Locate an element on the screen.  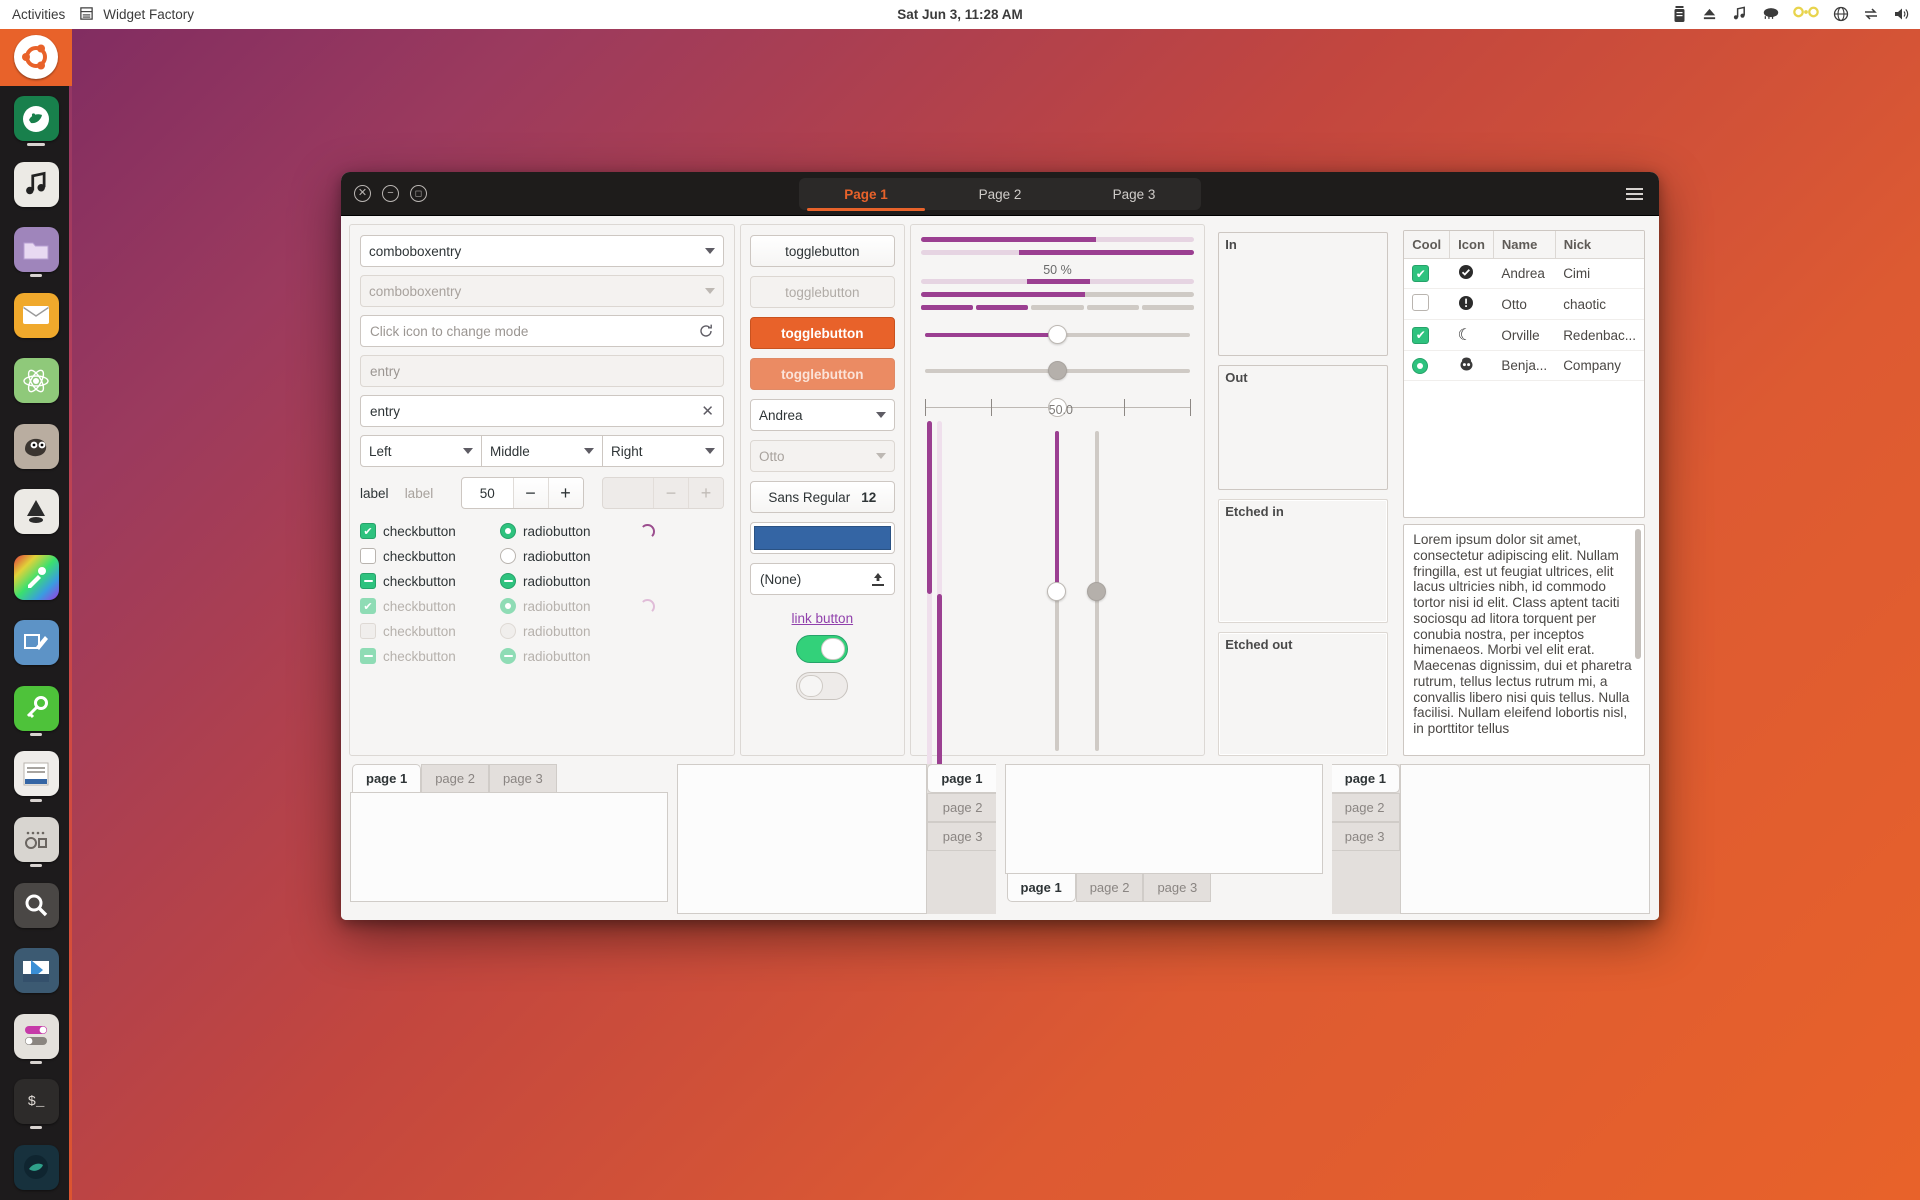
dock-item-color-picker is located at coordinates (36, 578).